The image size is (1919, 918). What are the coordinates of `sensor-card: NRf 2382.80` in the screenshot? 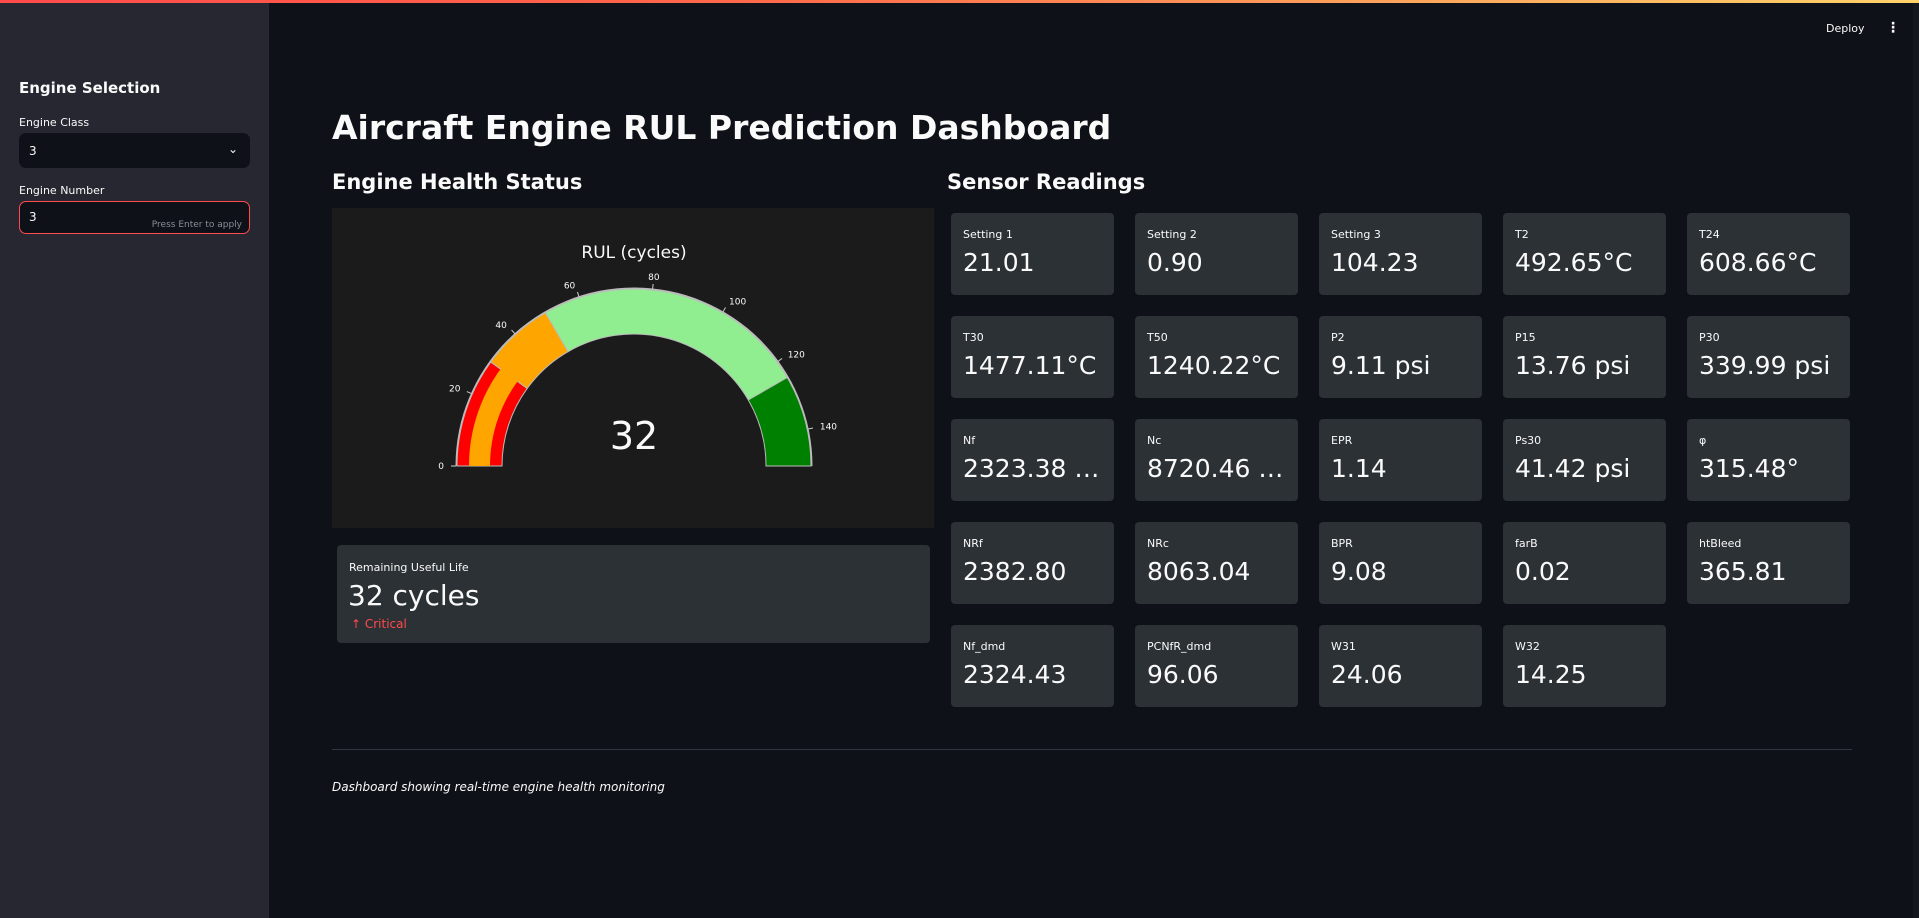 It's located at (1032, 563).